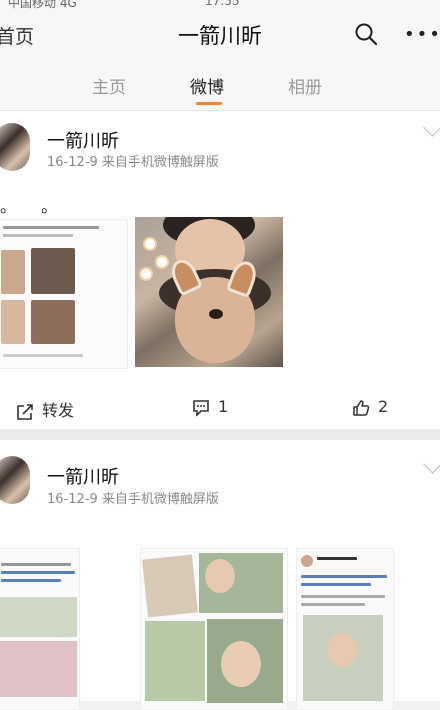 Image resolution: width=440 pixels, height=710 pixels. I want to click on repost-button: 转发, so click(45, 409).